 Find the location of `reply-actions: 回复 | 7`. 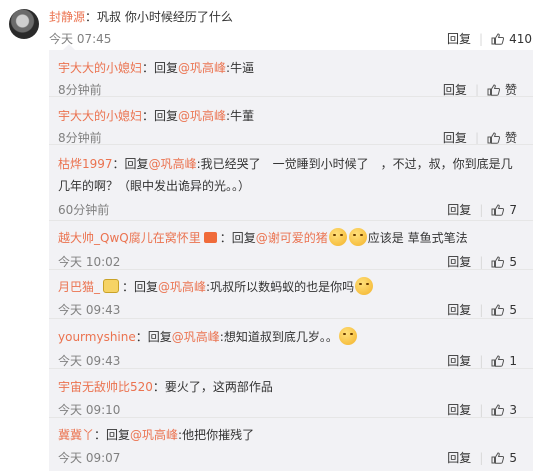

reply-actions: 回复 | 7 is located at coordinates (482, 209).